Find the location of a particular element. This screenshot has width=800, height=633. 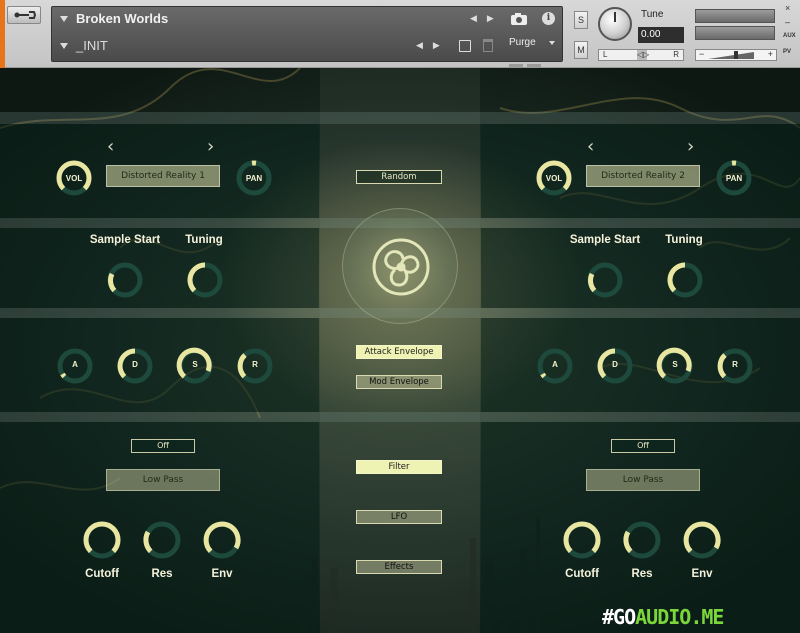

left-env-knob is located at coordinates (222, 540).